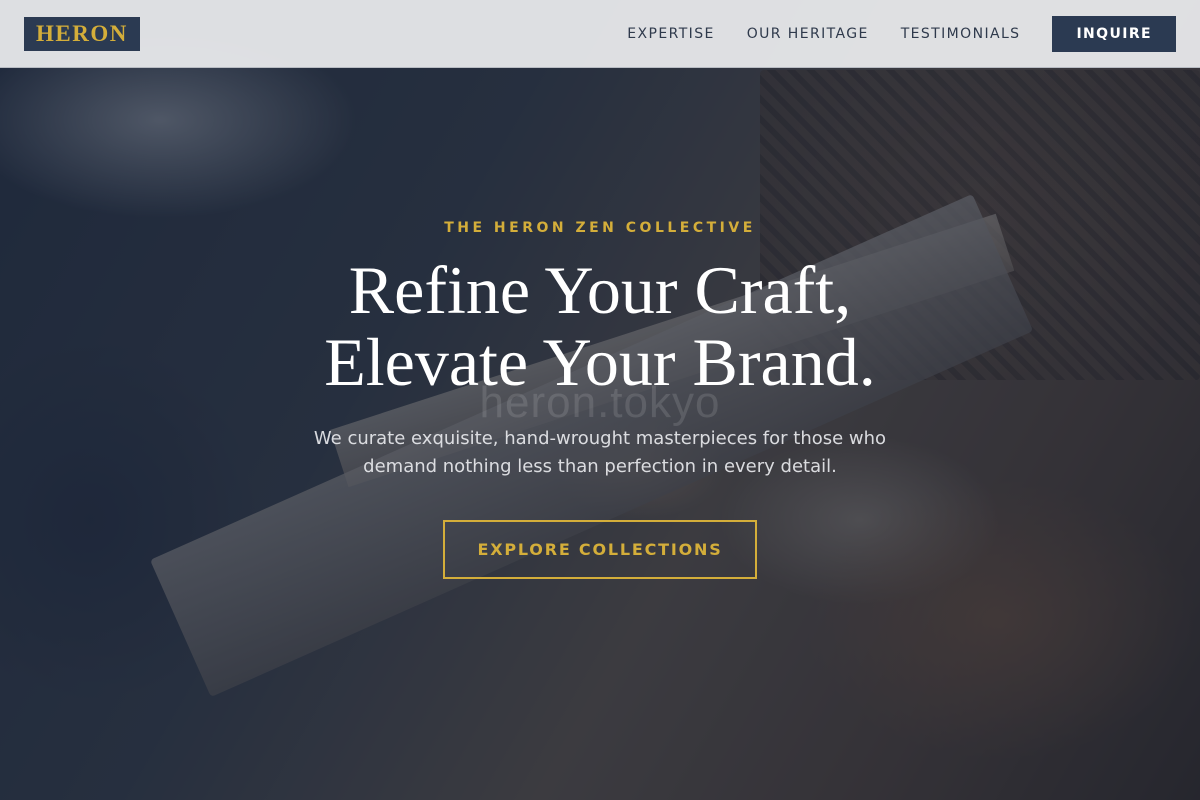 This screenshot has width=1200, height=800. What do you see at coordinates (600, 362) in the screenshot?
I see `hero-headline-line-2: Elevate Your Brand.` at bounding box center [600, 362].